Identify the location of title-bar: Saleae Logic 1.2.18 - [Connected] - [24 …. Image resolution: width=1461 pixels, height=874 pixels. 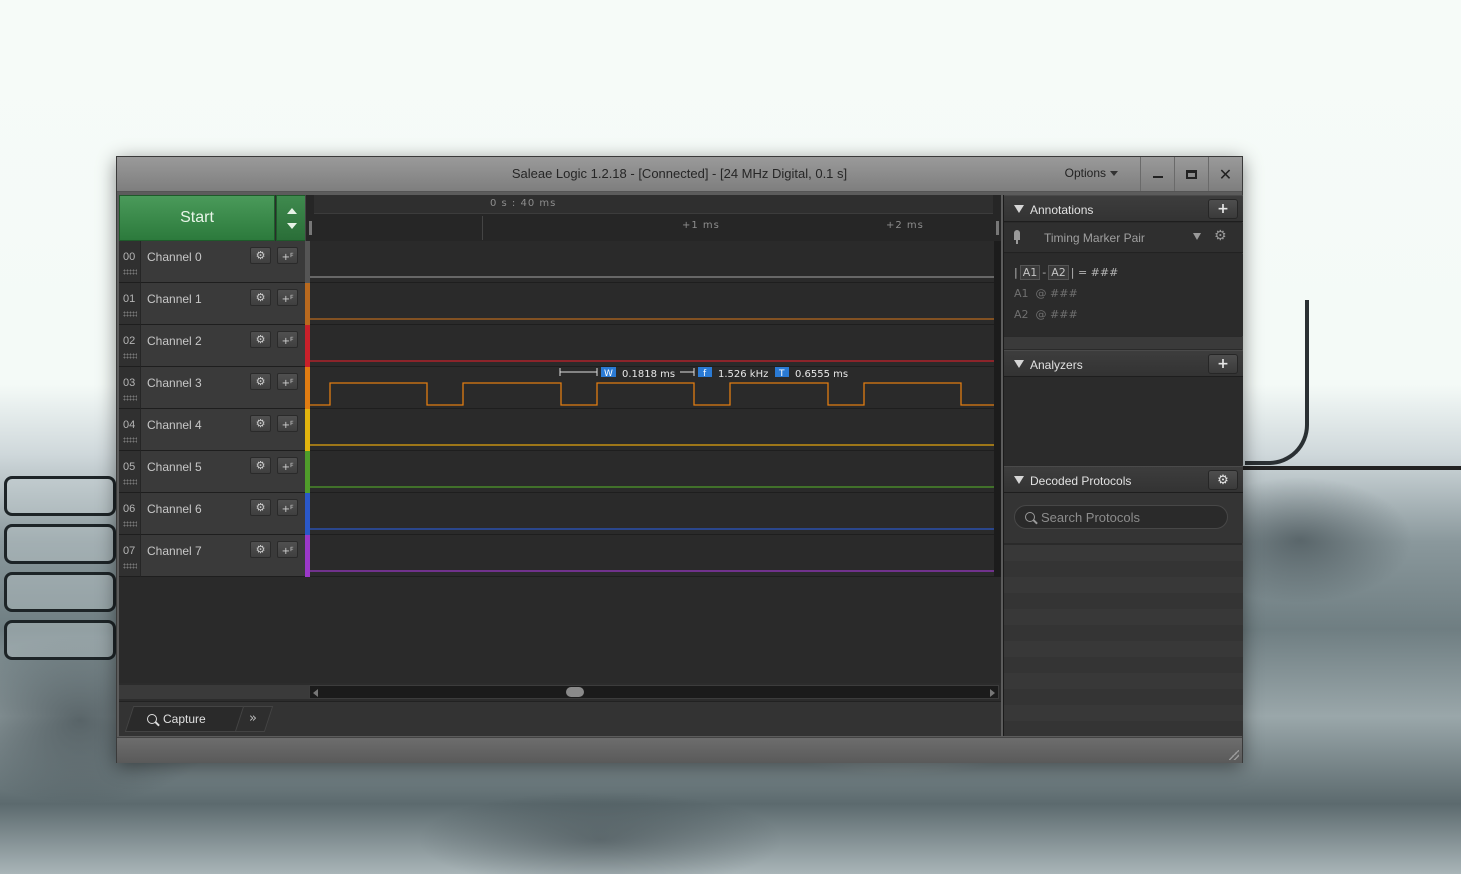
(679, 174).